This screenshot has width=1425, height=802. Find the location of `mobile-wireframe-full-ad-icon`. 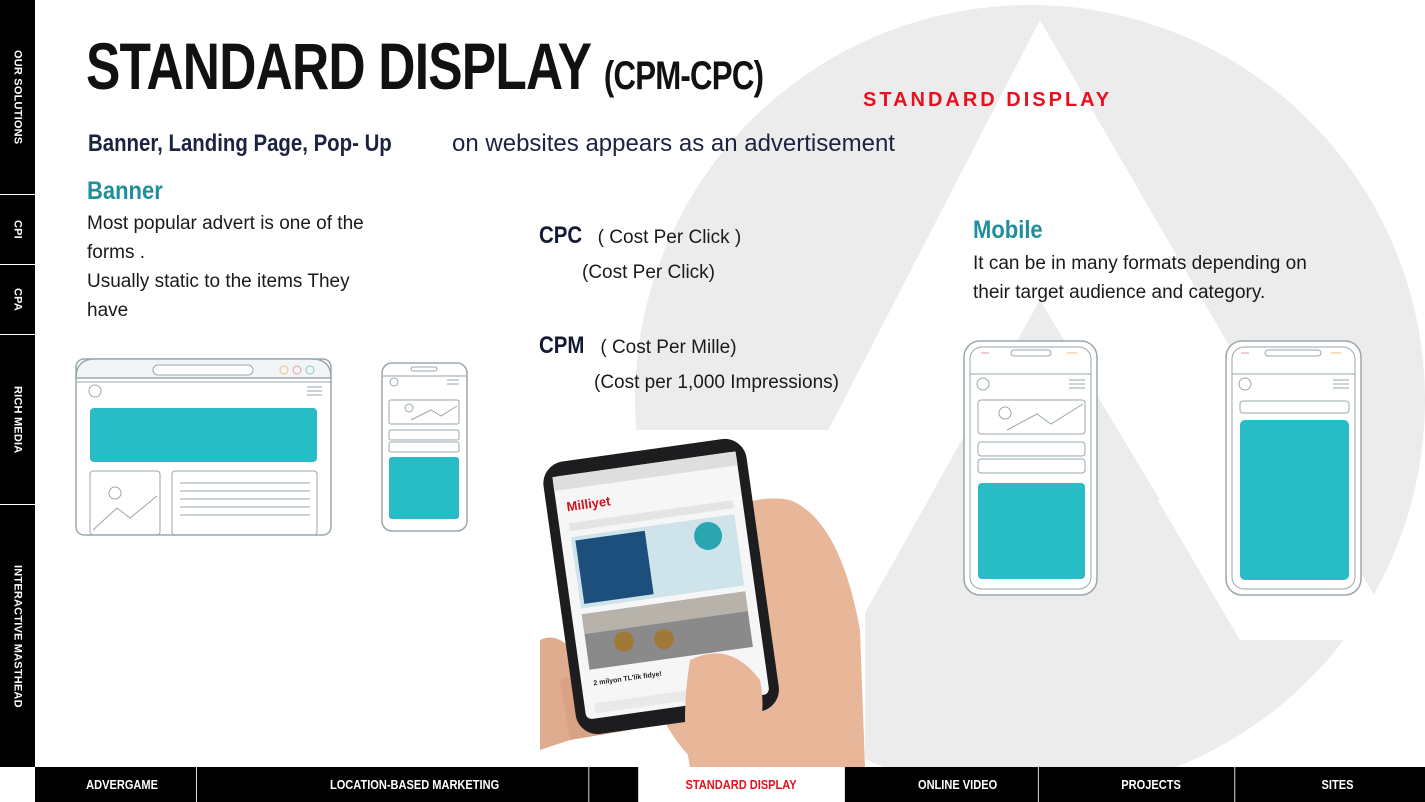

mobile-wireframe-full-ad-icon is located at coordinates (1293, 468).